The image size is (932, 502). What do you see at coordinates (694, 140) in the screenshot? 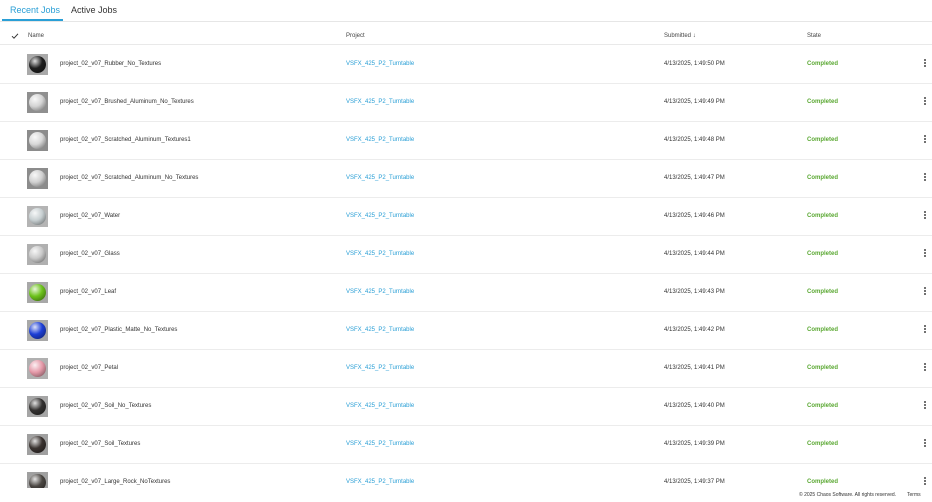
I see `submitted-time: 4/13/2025, 1:49:48 PM` at bounding box center [694, 140].